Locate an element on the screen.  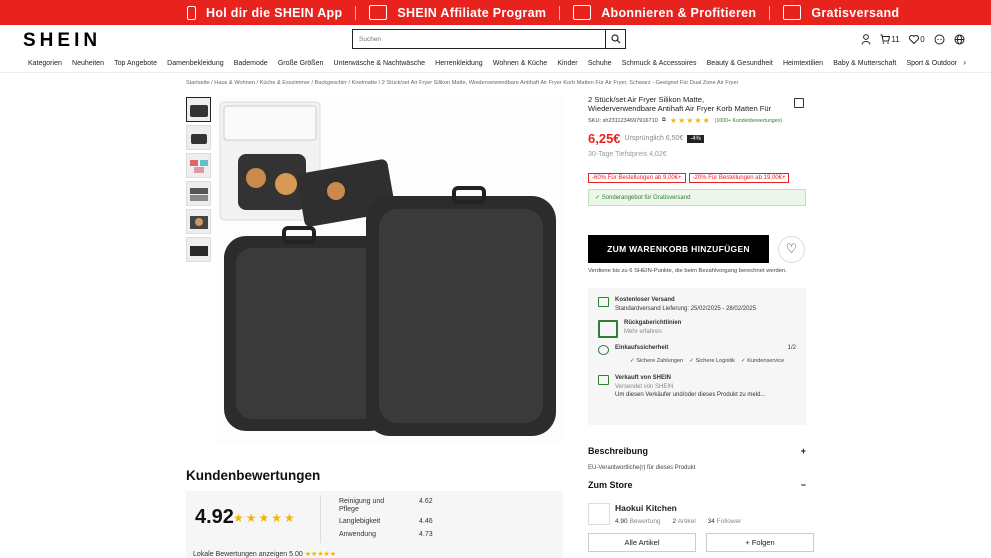
metric-label: Anwendung is located at coordinates (357, 534).